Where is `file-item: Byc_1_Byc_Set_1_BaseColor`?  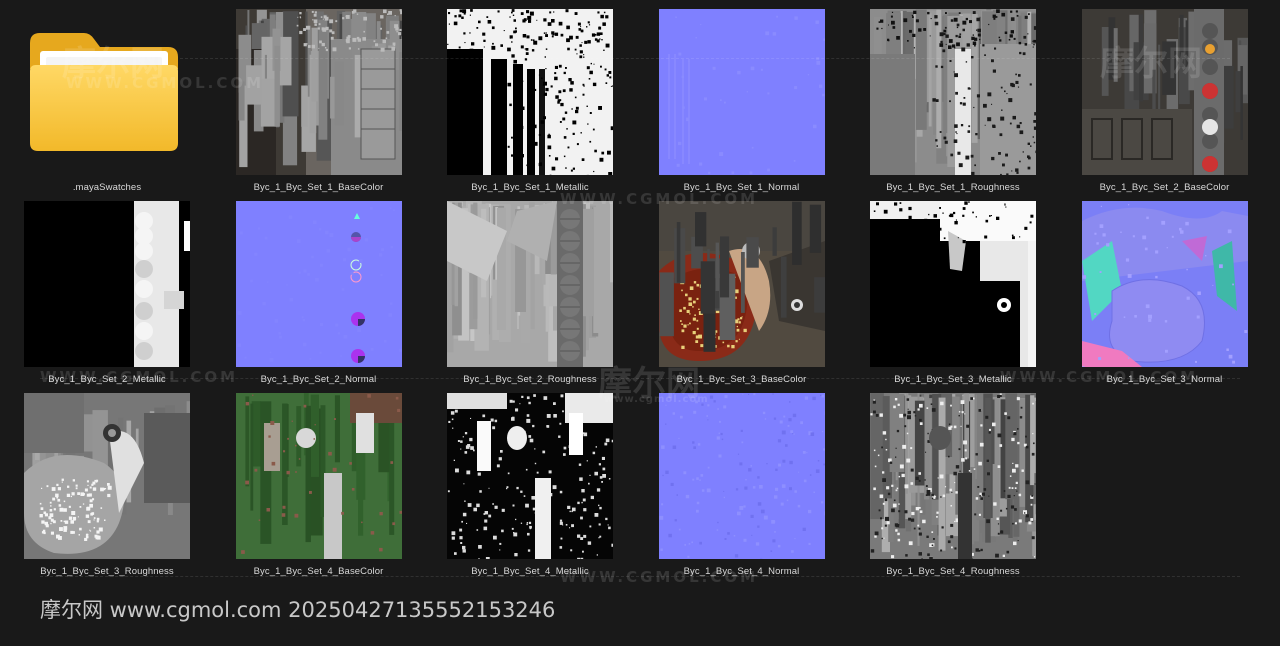
file-item: Byc_1_Byc_Set_1_BaseColor is located at coordinates (319, 103).